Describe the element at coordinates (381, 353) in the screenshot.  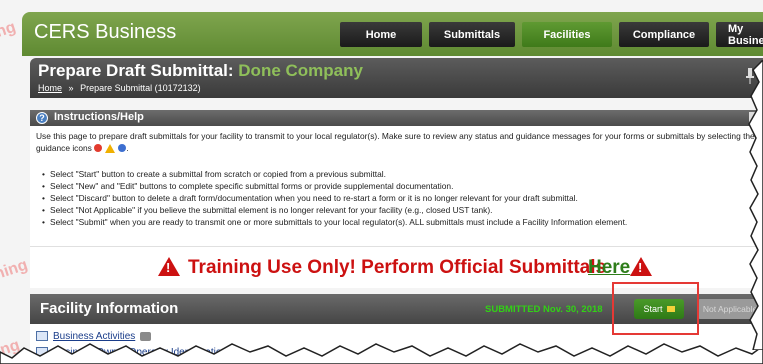
I see `torn-edge-bottom` at that location.